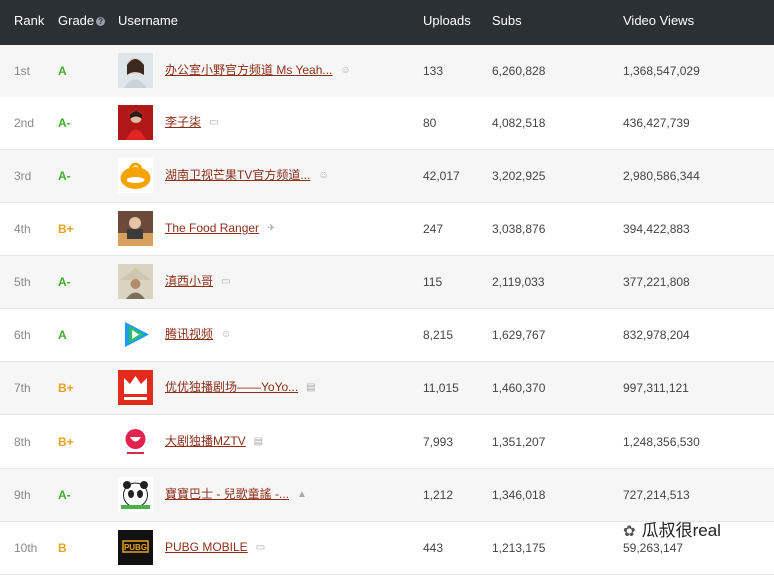 The width and height of the screenshot is (774, 575). What do you see at coordinates (433, 71) in the screenshot?
I see `uploads-cell: 133` at bounding box center [433, 71].